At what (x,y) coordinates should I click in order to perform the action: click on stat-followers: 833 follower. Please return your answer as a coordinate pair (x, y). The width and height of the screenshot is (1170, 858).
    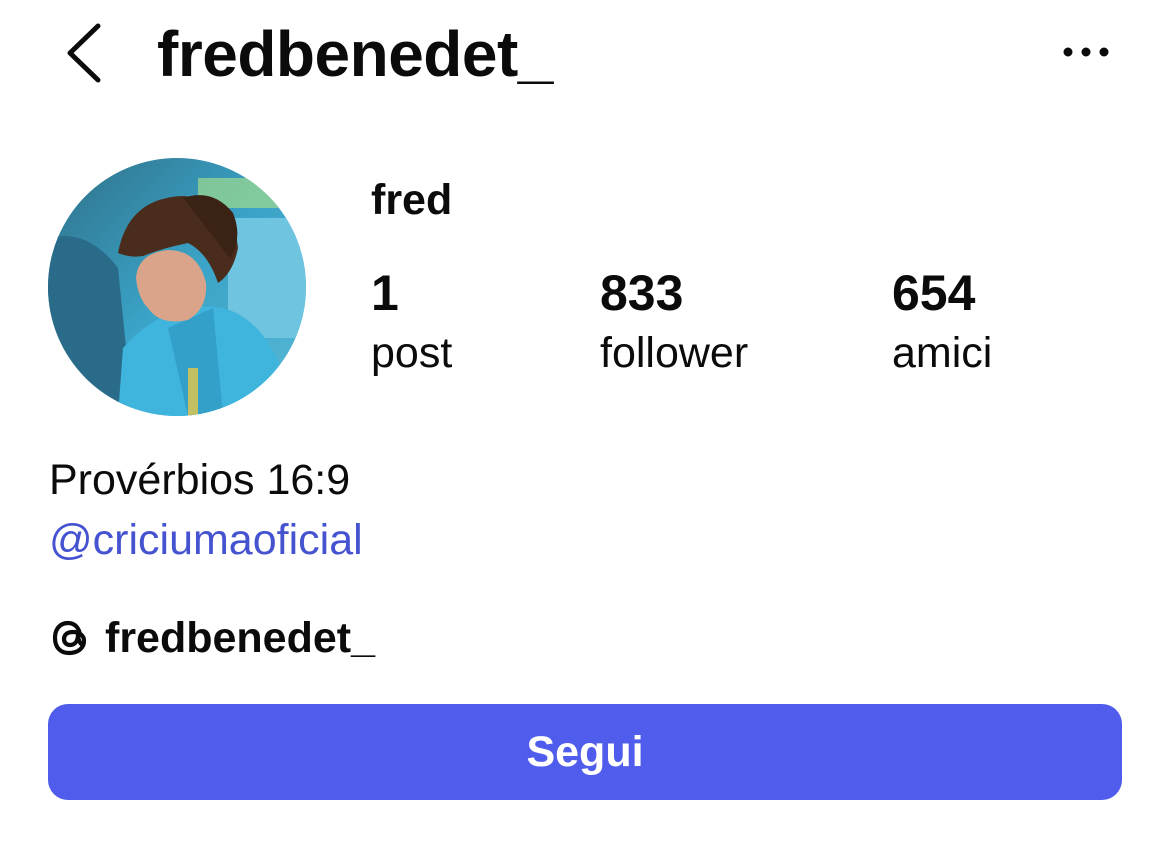
    Looking at the image, I should click on (674, 322).